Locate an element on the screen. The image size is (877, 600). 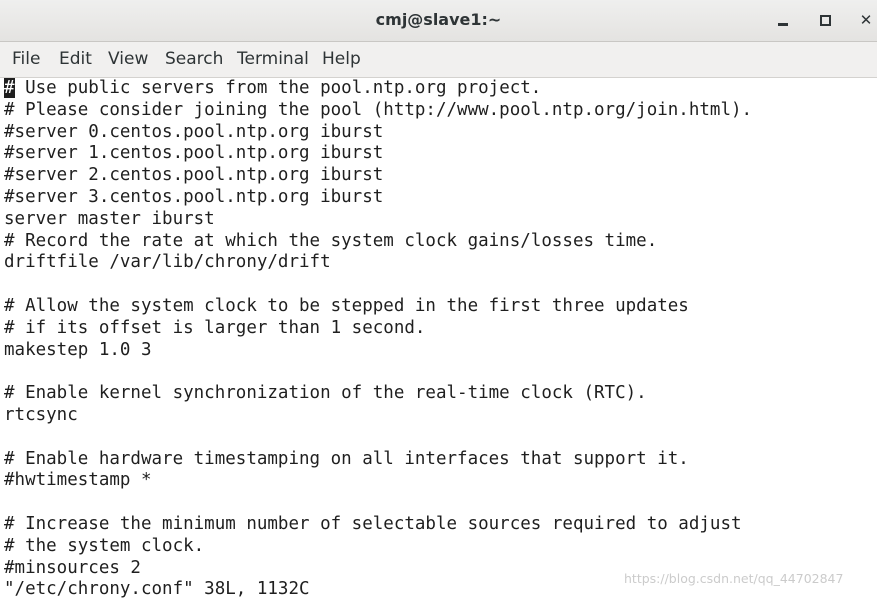
minimize-icon is located at coordinates (783, 24).